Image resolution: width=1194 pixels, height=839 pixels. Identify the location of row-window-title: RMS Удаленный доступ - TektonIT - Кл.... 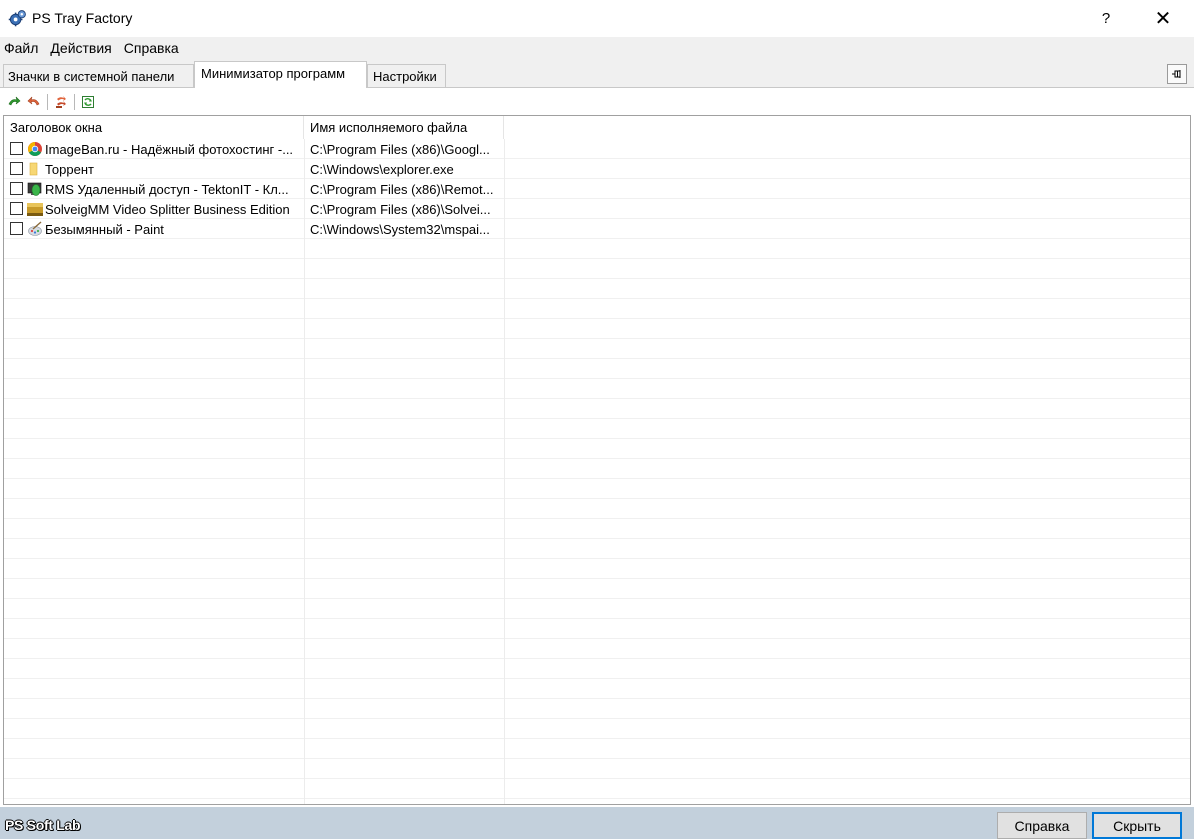
(167, 189).